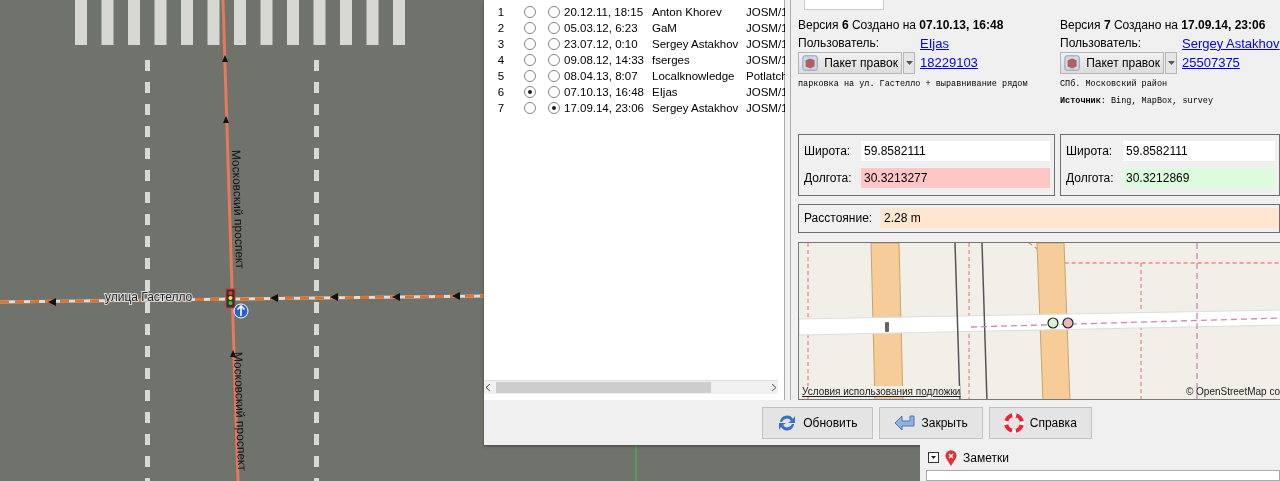 This screenshot has width=1280, height=481. I want to click on horizontal-scrollbar, so click(631, 387).